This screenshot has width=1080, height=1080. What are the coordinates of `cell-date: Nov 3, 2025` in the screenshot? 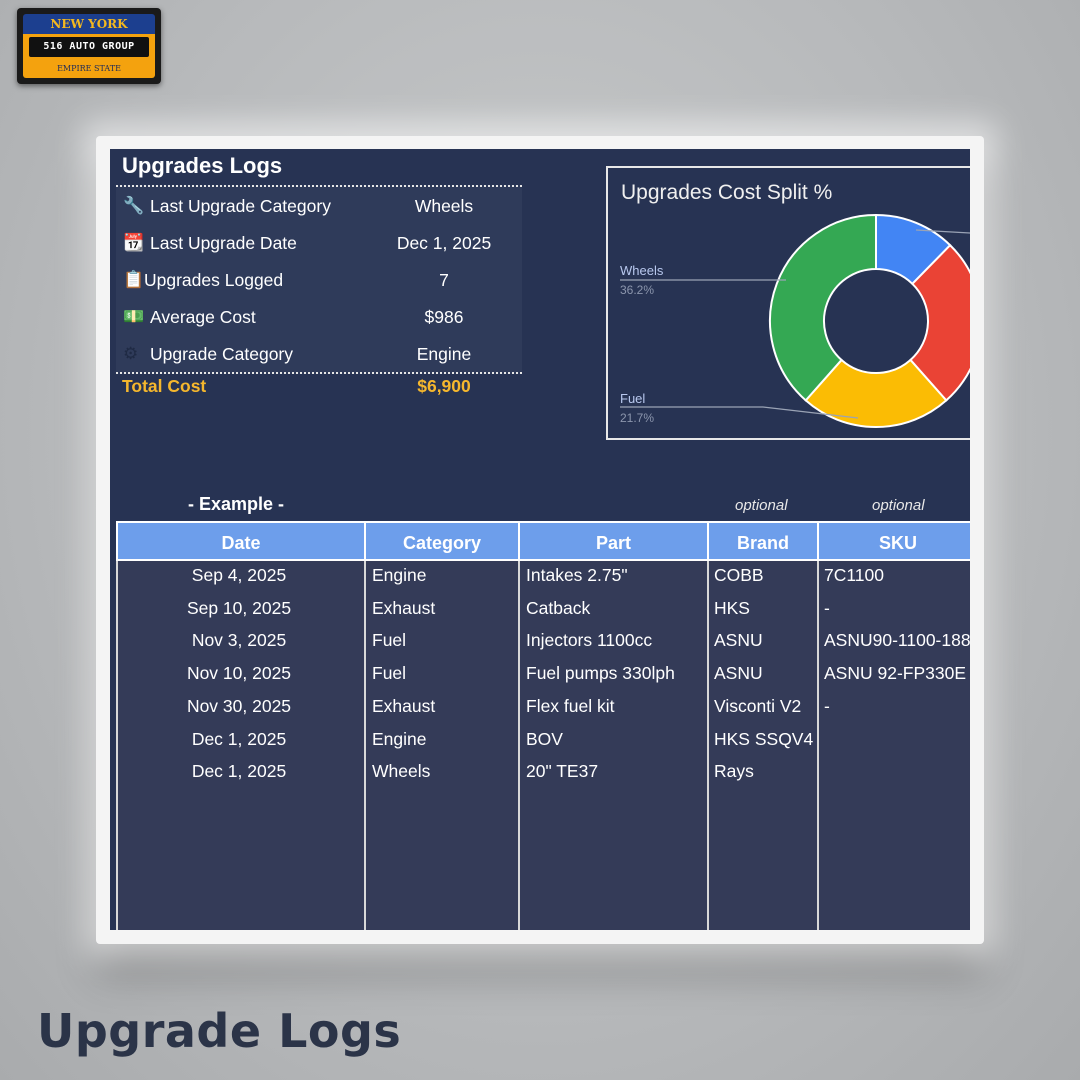 It's located at (239, 640).